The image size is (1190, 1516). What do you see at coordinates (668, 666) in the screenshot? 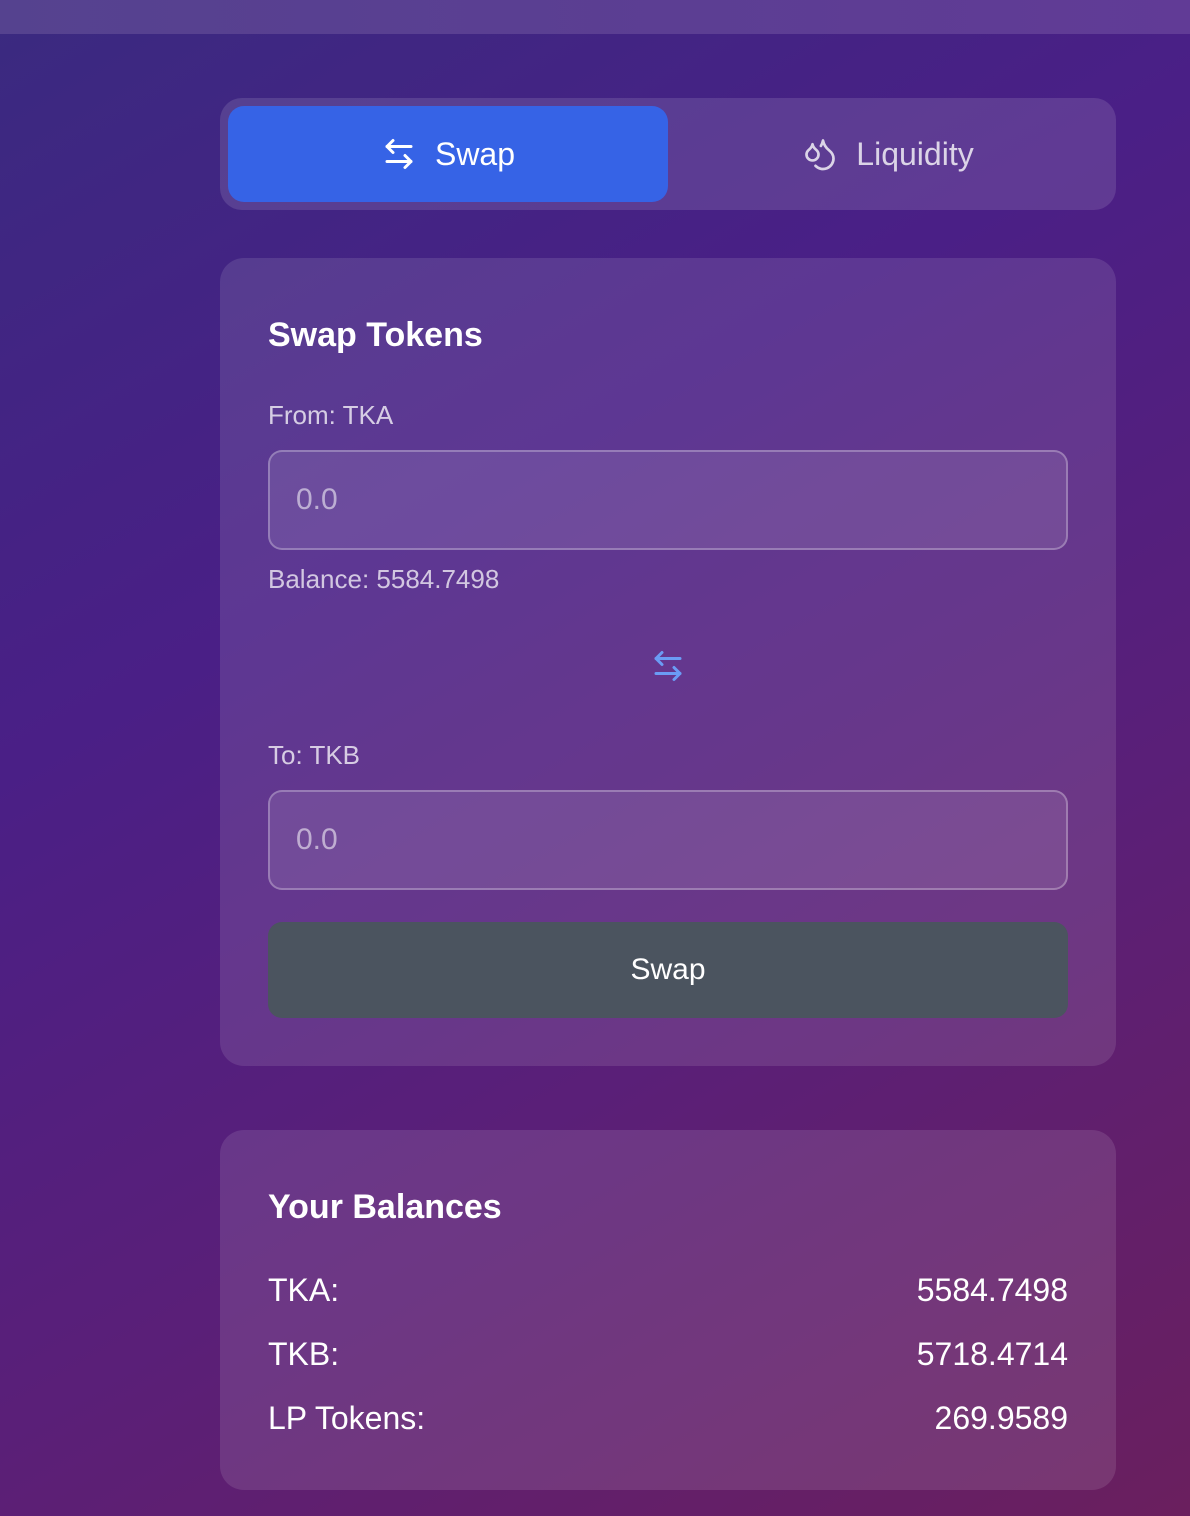
I see `switch-direction-icon` at bounding box center [668, 666].